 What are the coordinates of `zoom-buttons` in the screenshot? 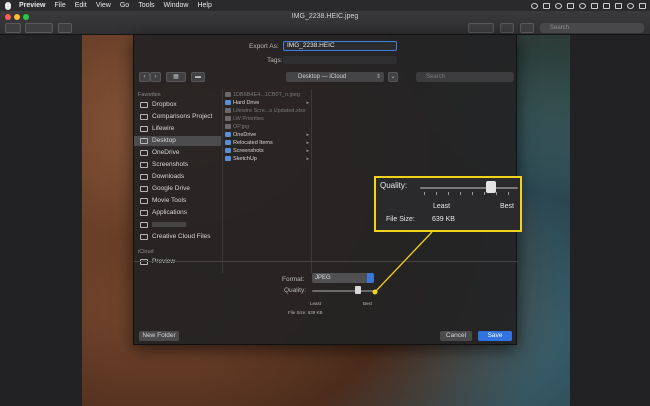 It's located at (39, 28).